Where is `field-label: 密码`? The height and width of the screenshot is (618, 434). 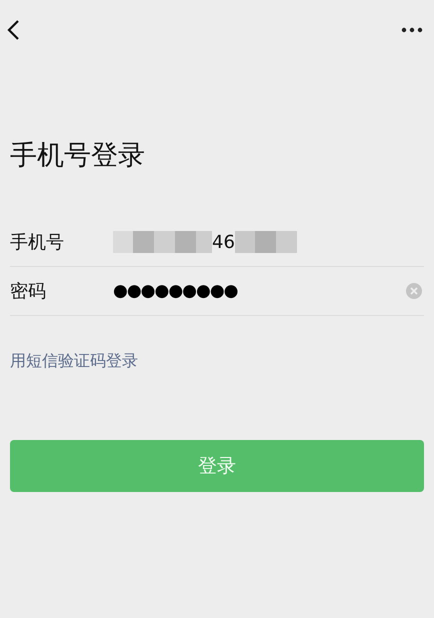 field-label: 密码 is located at coordinates (28, 291).